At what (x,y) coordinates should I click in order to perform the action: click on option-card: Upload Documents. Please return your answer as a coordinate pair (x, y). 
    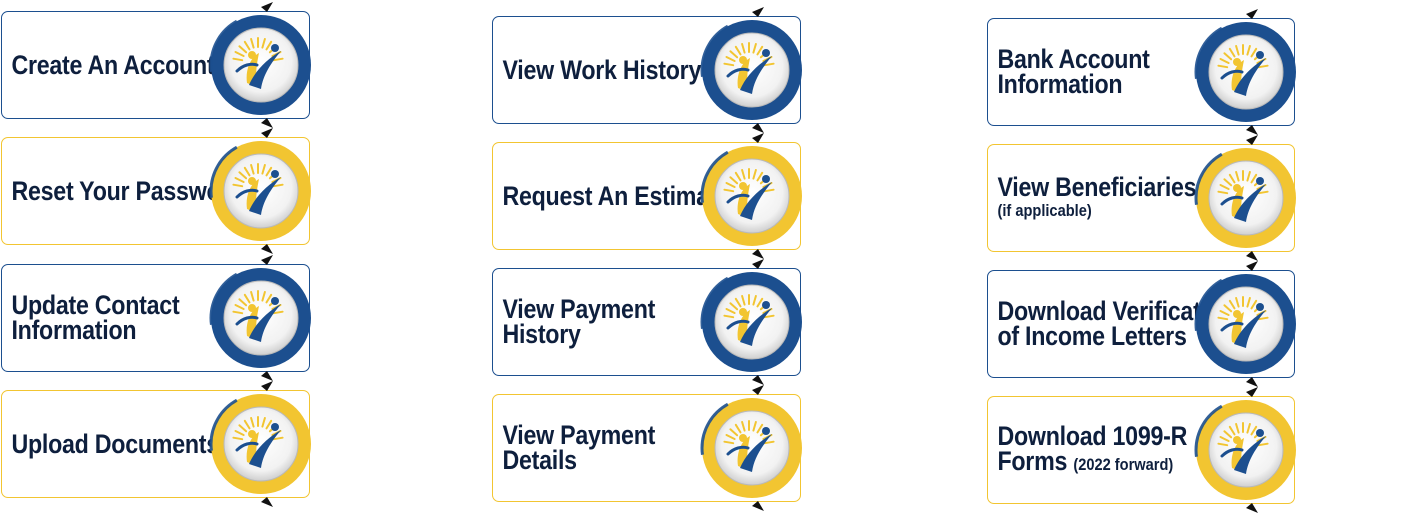
    Looking at the image, I should click on (157, 444).